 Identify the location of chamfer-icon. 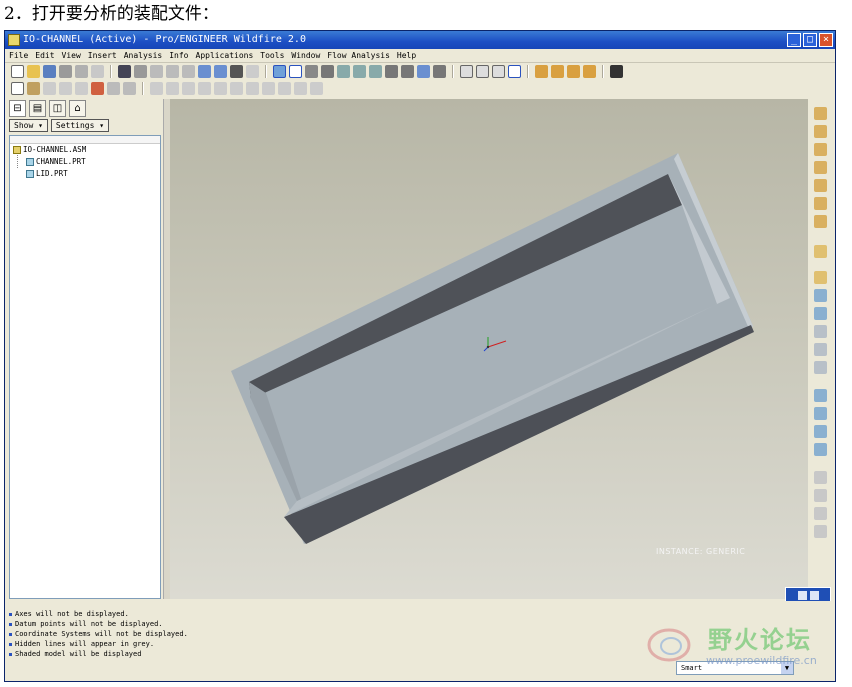
(820, 349).